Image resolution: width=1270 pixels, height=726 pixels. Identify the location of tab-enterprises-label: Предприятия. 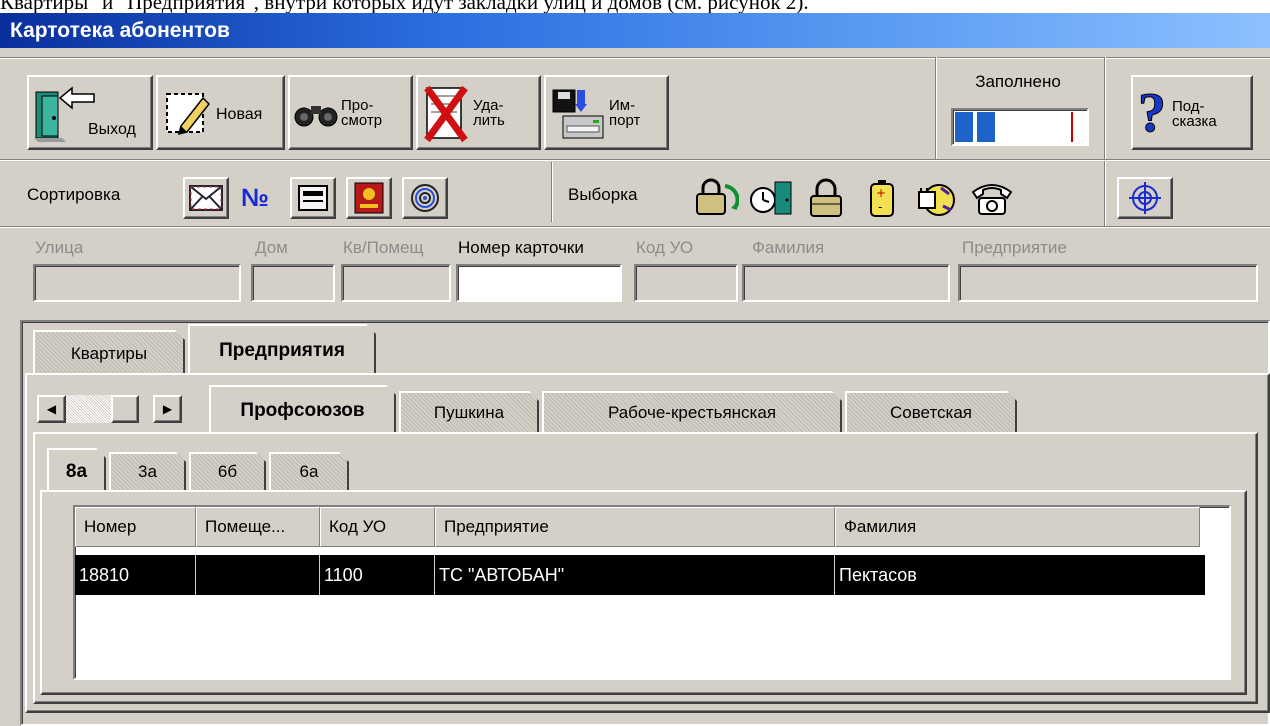
(282, 350).